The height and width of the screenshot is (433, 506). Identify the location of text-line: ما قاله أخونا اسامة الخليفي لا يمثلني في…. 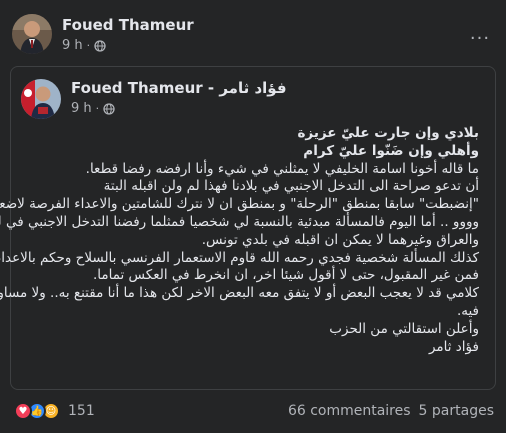
(282, 168).